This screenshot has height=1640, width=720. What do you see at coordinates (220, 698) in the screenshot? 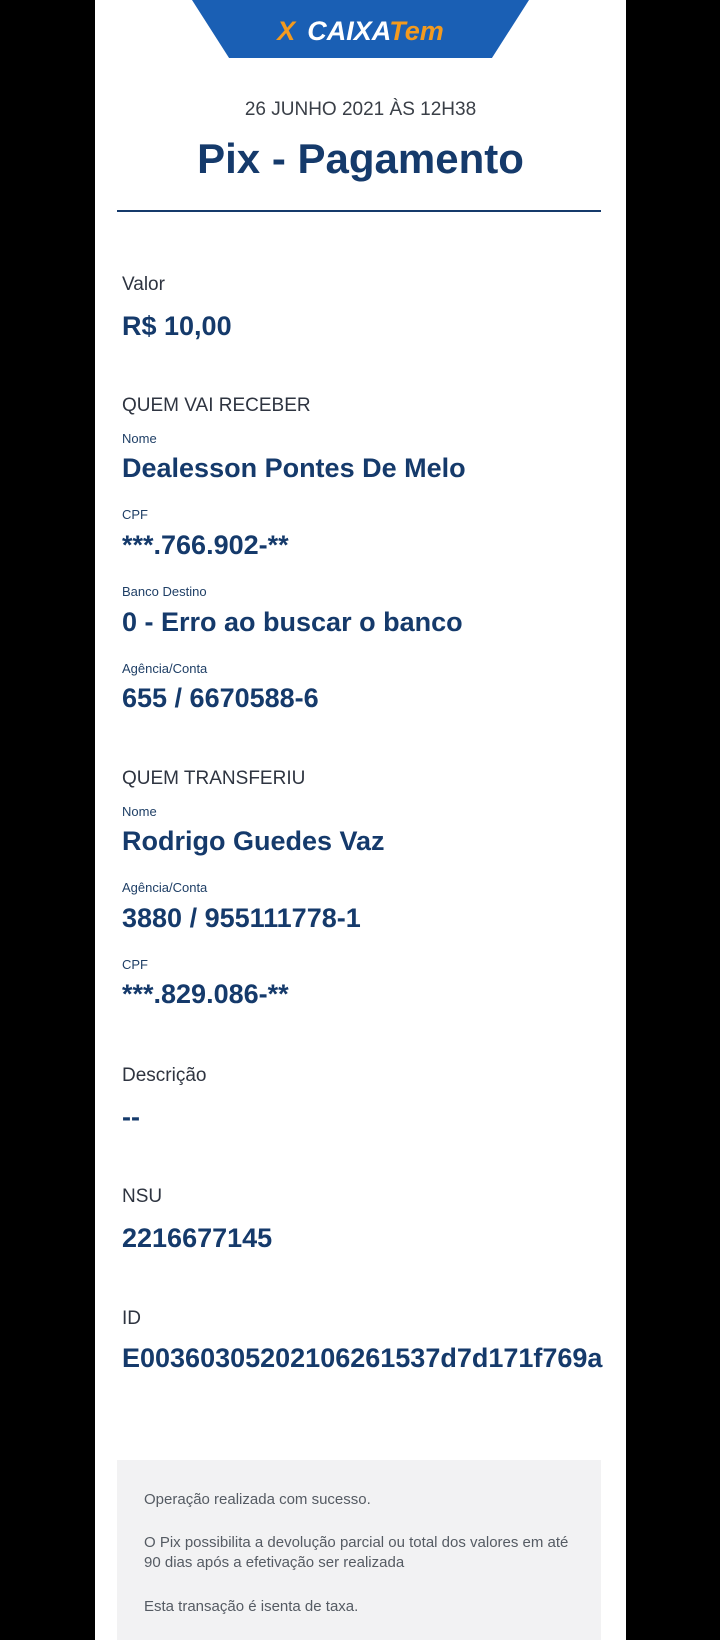
I see `recebedor-agencia: 655 / 6670588-6` at bounding box center [220, 698].